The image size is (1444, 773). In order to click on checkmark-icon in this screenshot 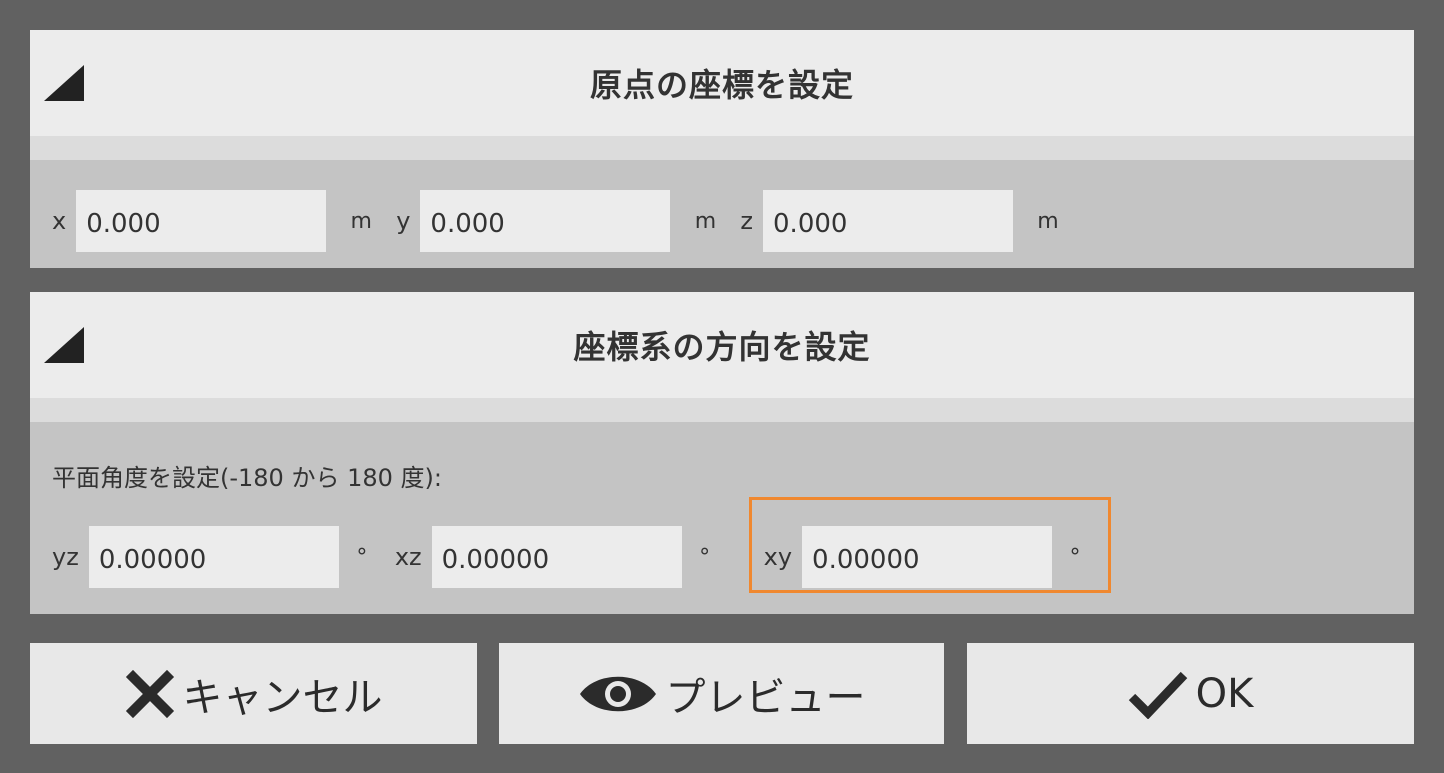, I will do `click(1157, 695)`.